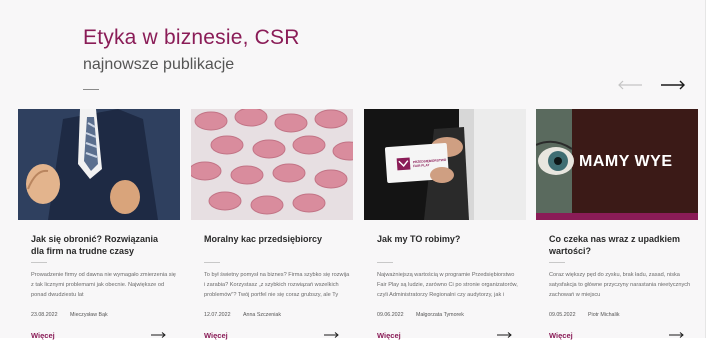  I want to click on article-title: Co czeka nas wraz z upadkiem wartości?, so click(619, 245).